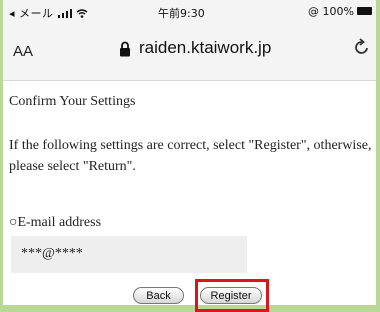  I want to click on register-highlight, so click(232, 295).